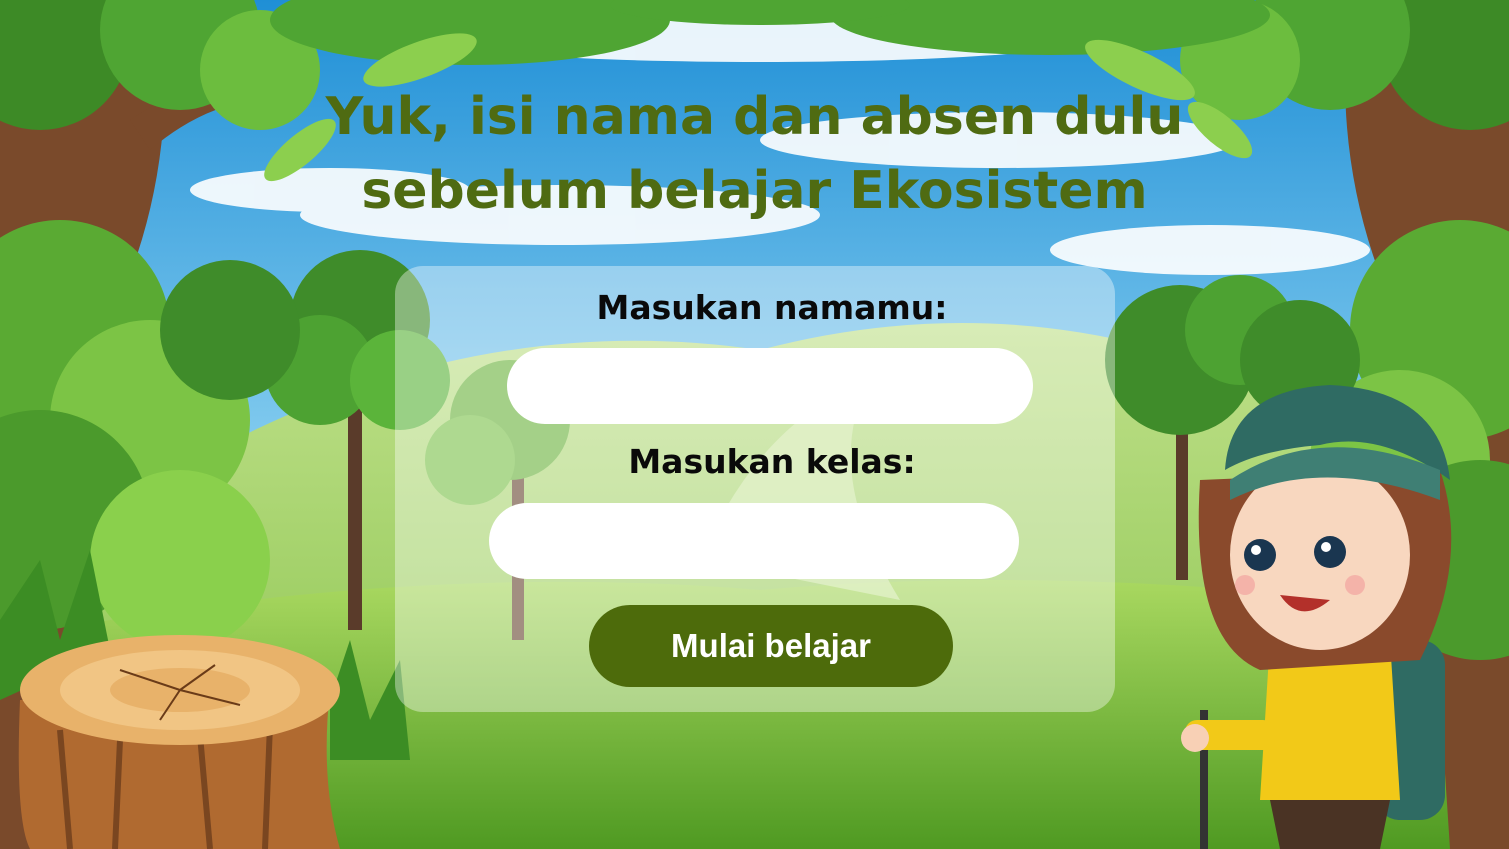  Describe the element at coordinates (754, 191) in the screenshot. I see `title-line-2: sebelum belajar Ekosistem` at that location.